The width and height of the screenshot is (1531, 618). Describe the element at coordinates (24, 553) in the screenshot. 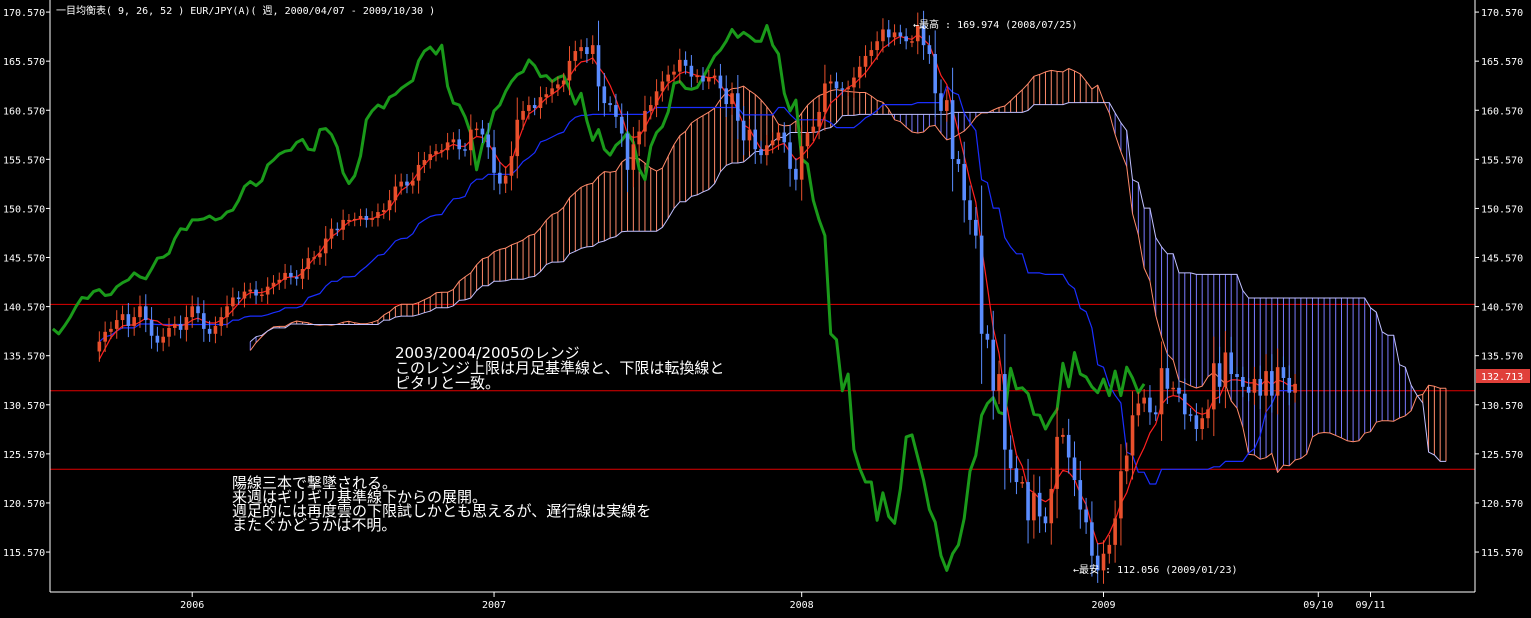

I see `y-tick-label-left: 115.570` at that location.